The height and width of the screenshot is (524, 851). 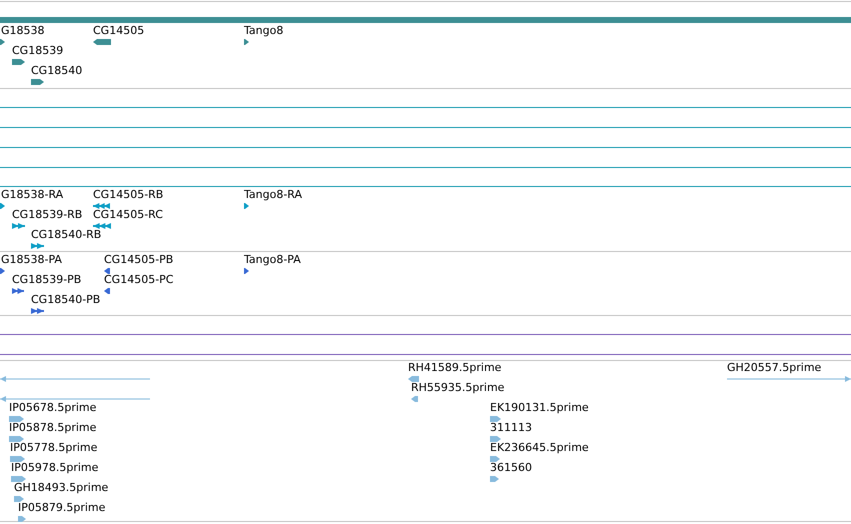 What do you see at coordinates (539, 448) in the screenshot?
I see `feature-label: EK236645.5prime` at bounding box center [539, 448].